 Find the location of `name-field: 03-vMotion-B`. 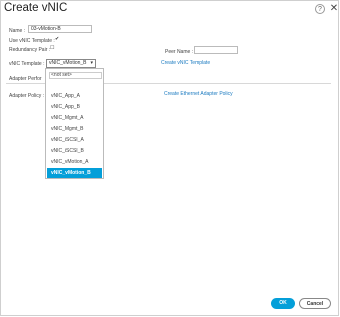

name-field: 03-vMotion-B is located at coordinates (60, 29).